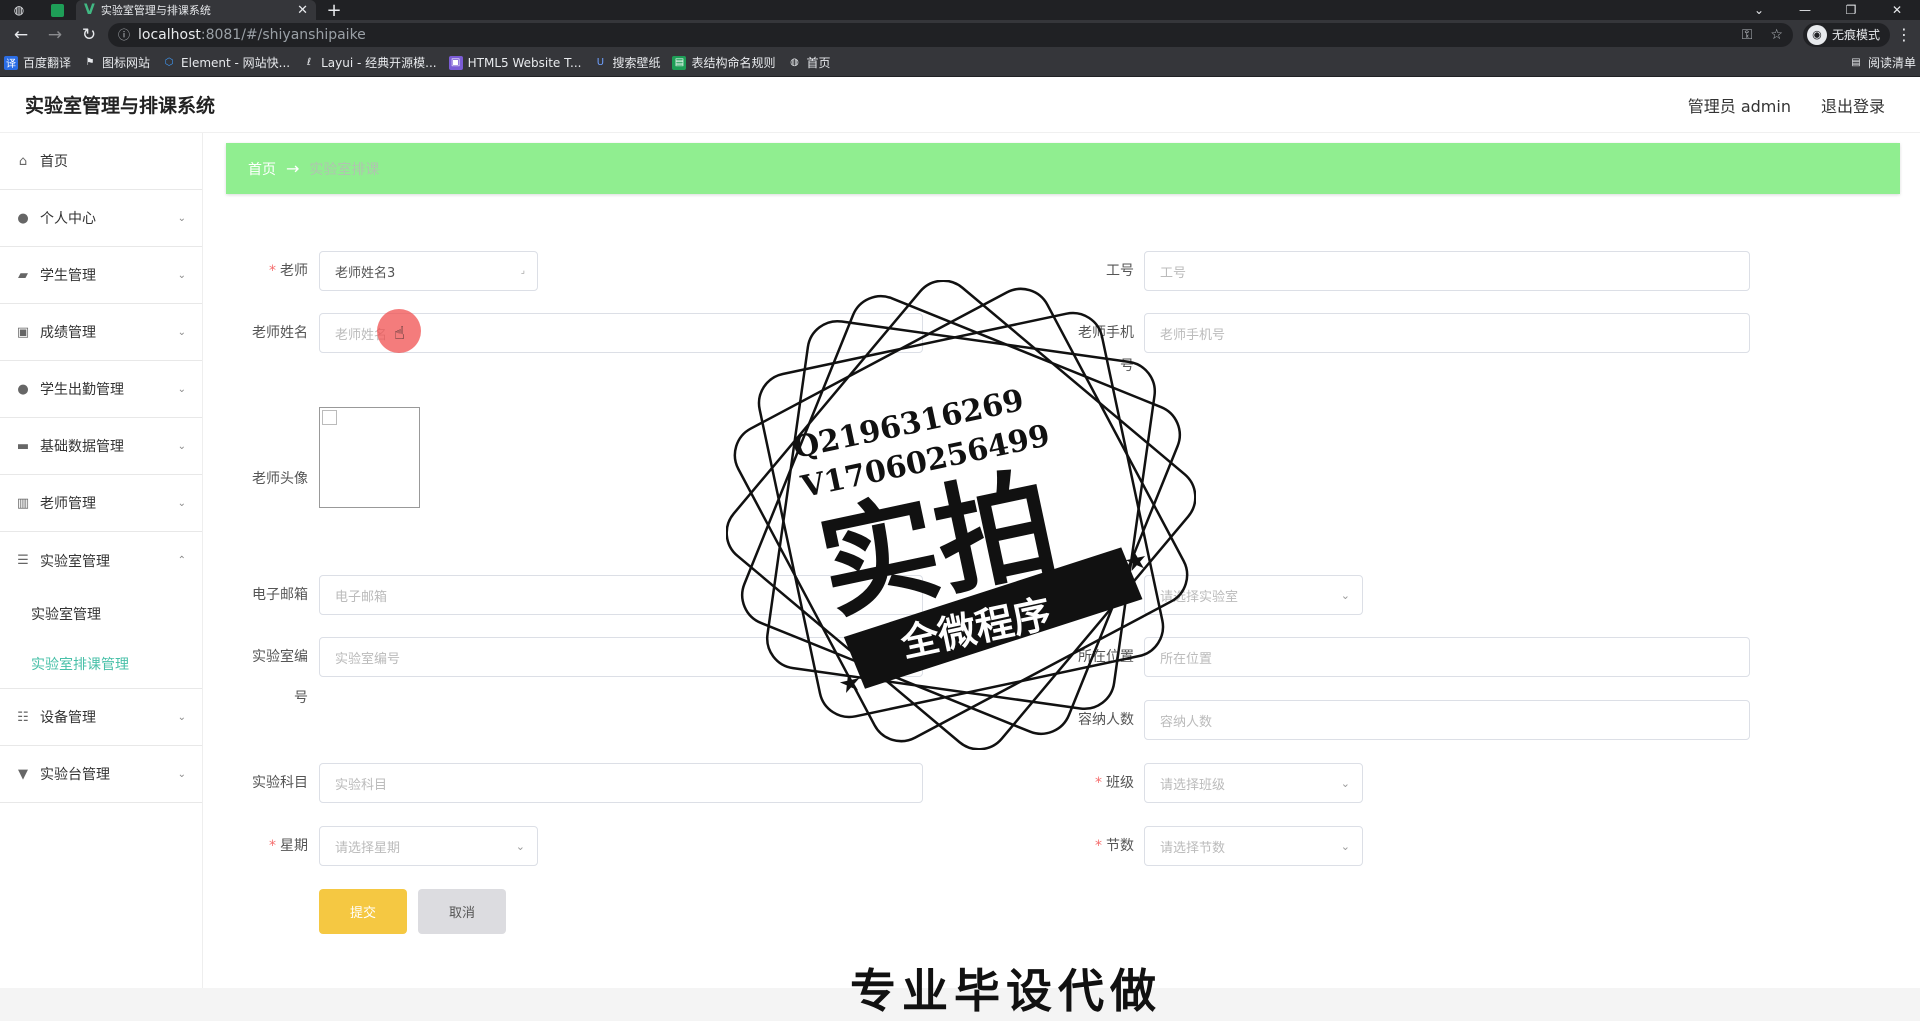 Image resolution: width=1920 pixels, height=1021 pixels. Describe the element at coordinates (23, 717) in the screenshot. I see `sliders-icon: ☷` at that location.